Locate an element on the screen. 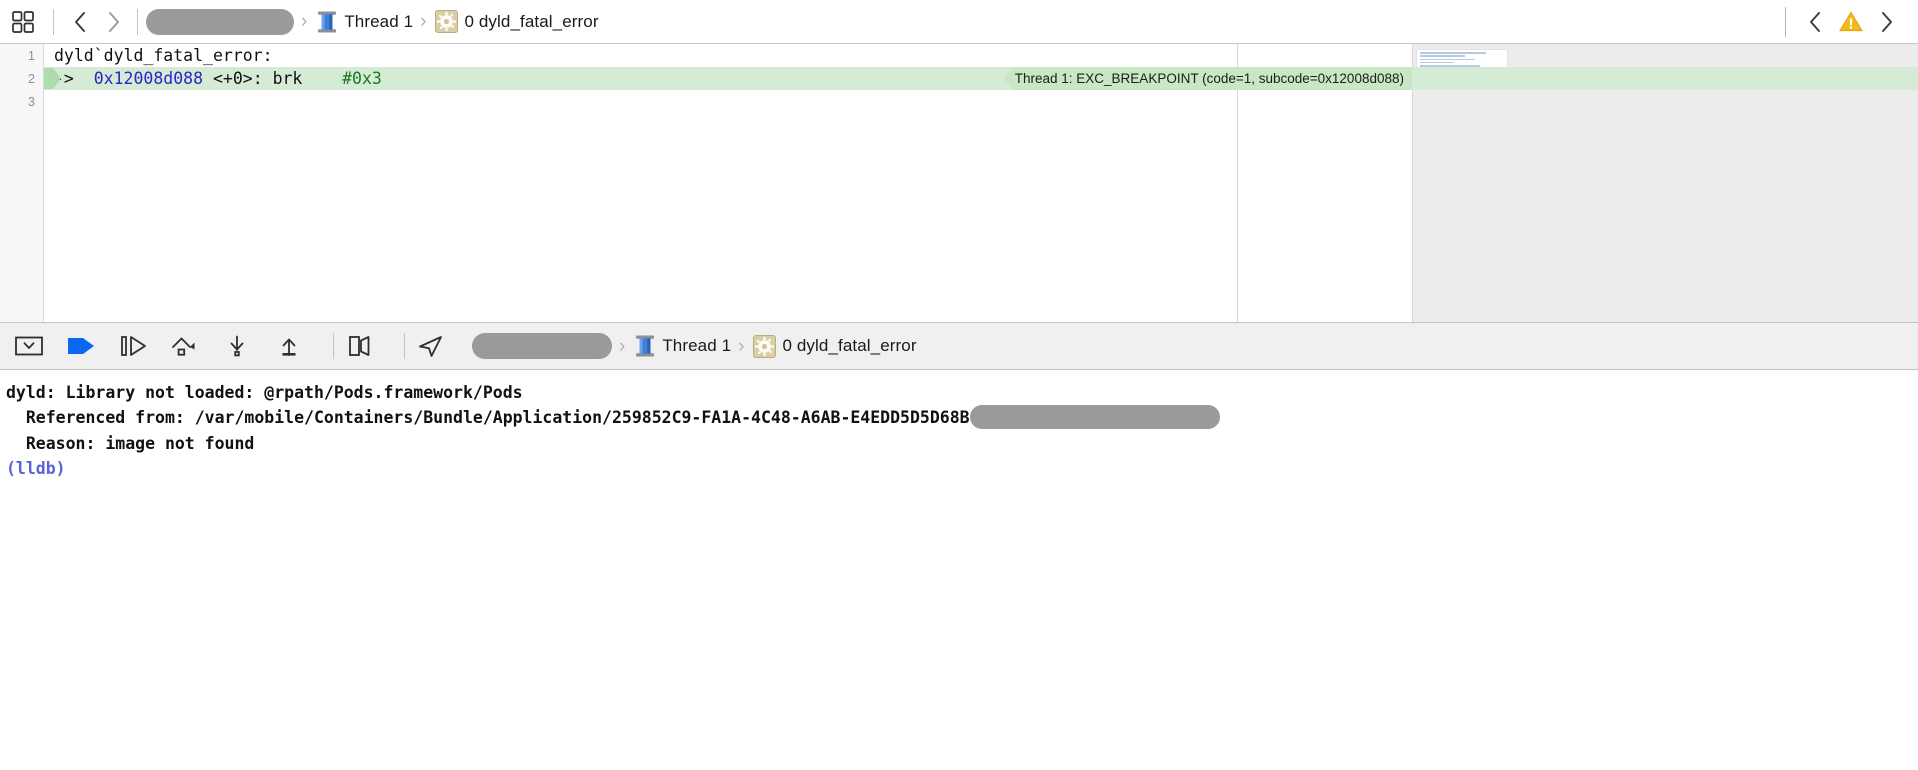 The image size is (1918, 770). navigate-back-button is located at coordinates (80, 22).